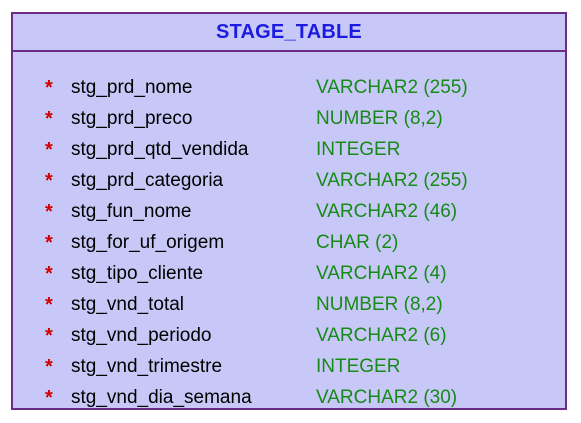  Describe the element at coordinates (289, 335) in the screenshot. I see `column-row: * stg_vnd_periodo VARCHAR2 (6)` at that location.